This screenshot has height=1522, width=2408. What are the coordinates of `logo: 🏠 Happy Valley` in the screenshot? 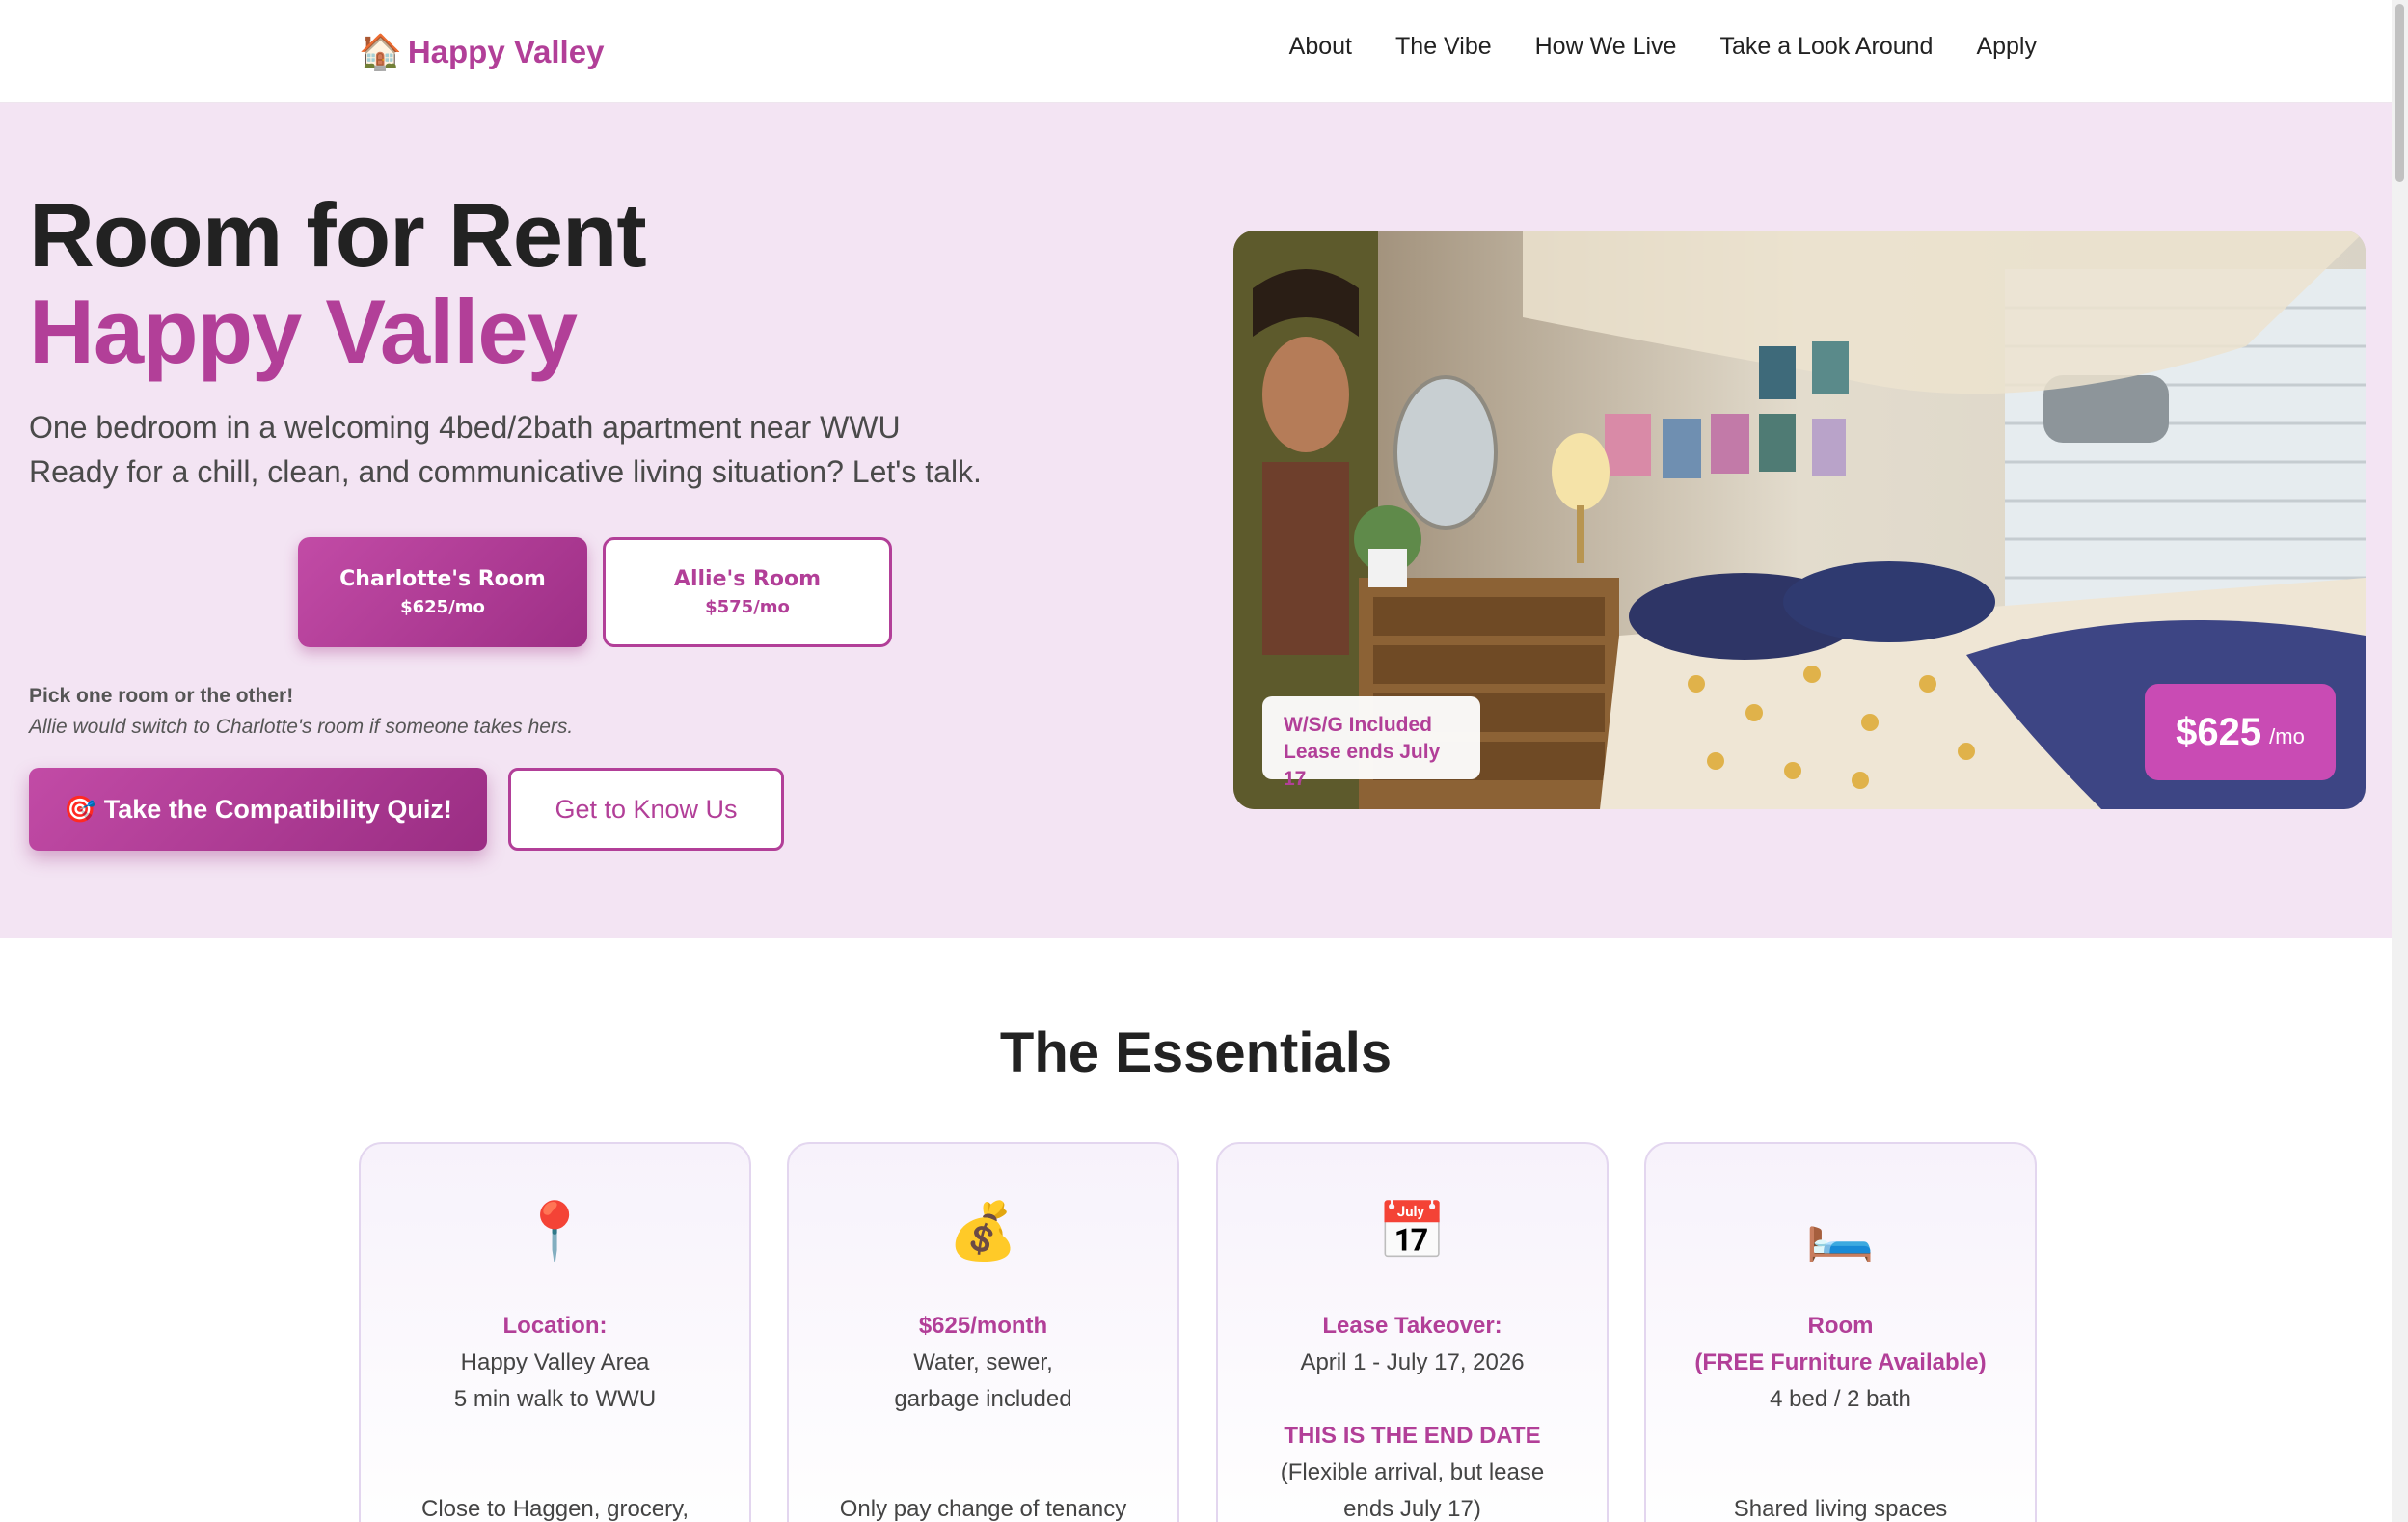 It's located at (482, 52).